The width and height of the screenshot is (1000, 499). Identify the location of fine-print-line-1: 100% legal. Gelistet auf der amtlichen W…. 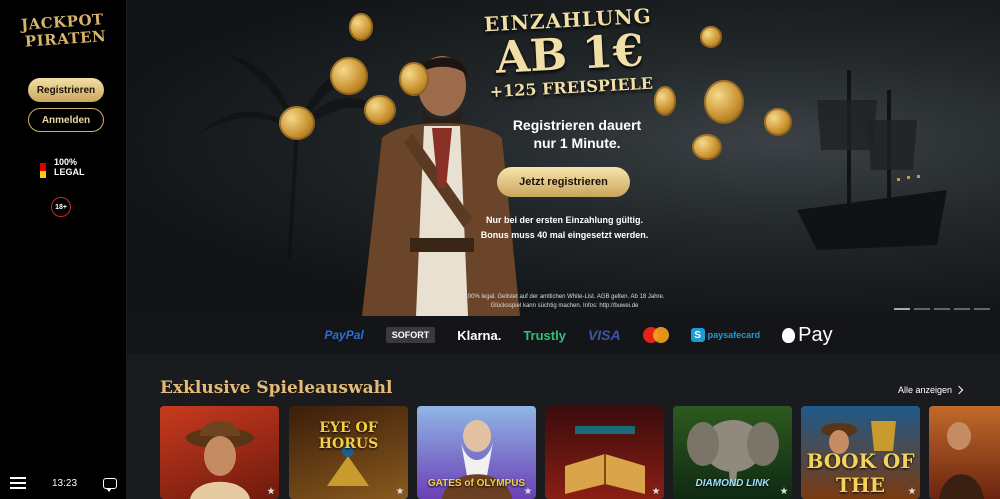
(564, 297).